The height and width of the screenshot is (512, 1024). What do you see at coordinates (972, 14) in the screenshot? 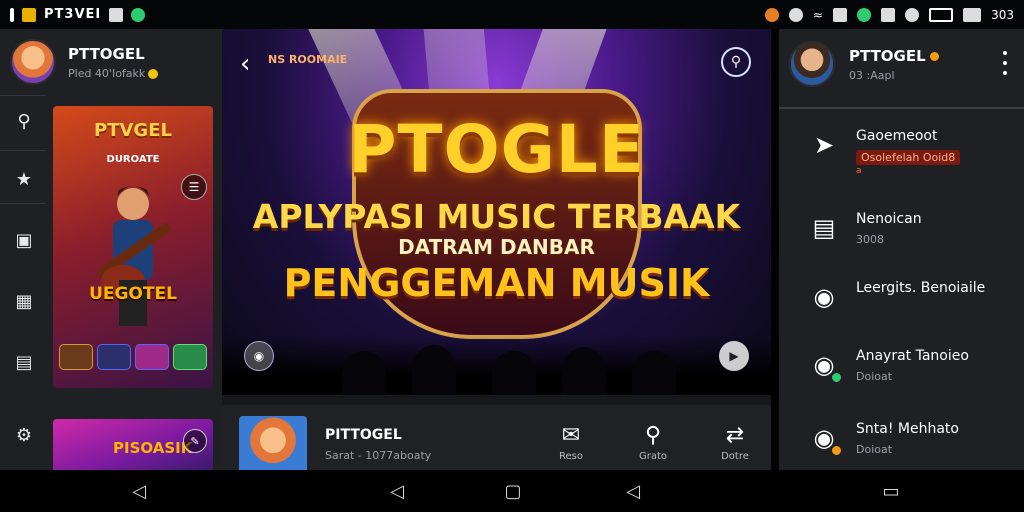
I see `cast-icon` at bounding box center [972, 14].